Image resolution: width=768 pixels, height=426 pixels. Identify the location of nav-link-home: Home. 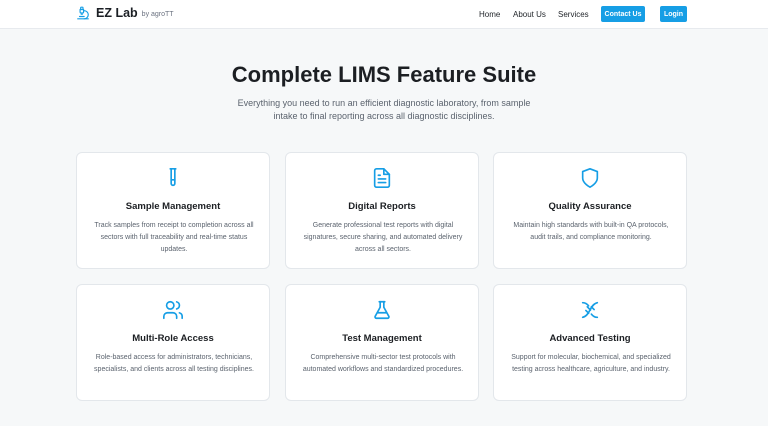
(489, 14).